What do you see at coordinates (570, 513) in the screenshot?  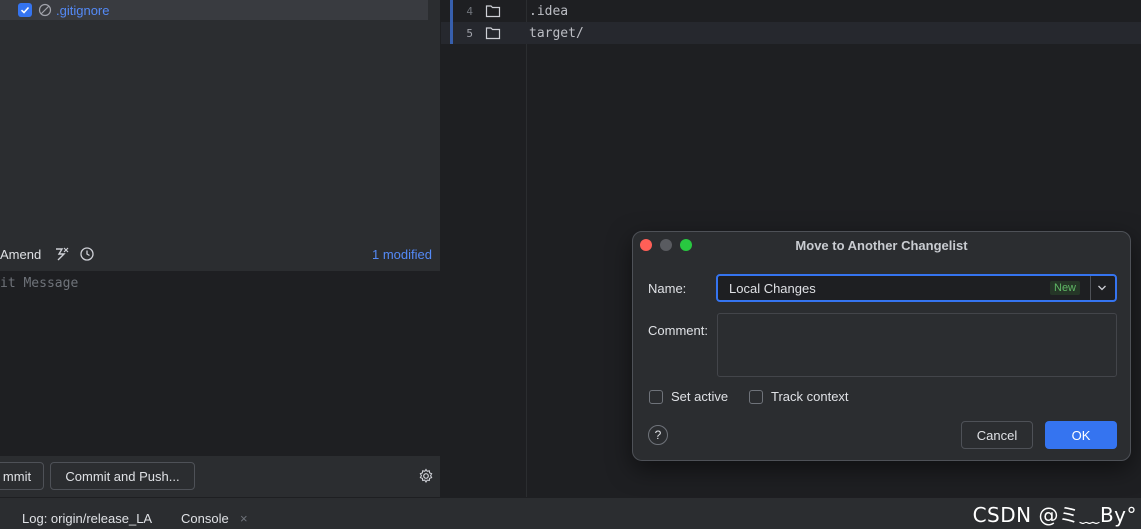 I see `tool-window-bar: Log: origin/release_LA Console ×` at bounding box center [570, 513].